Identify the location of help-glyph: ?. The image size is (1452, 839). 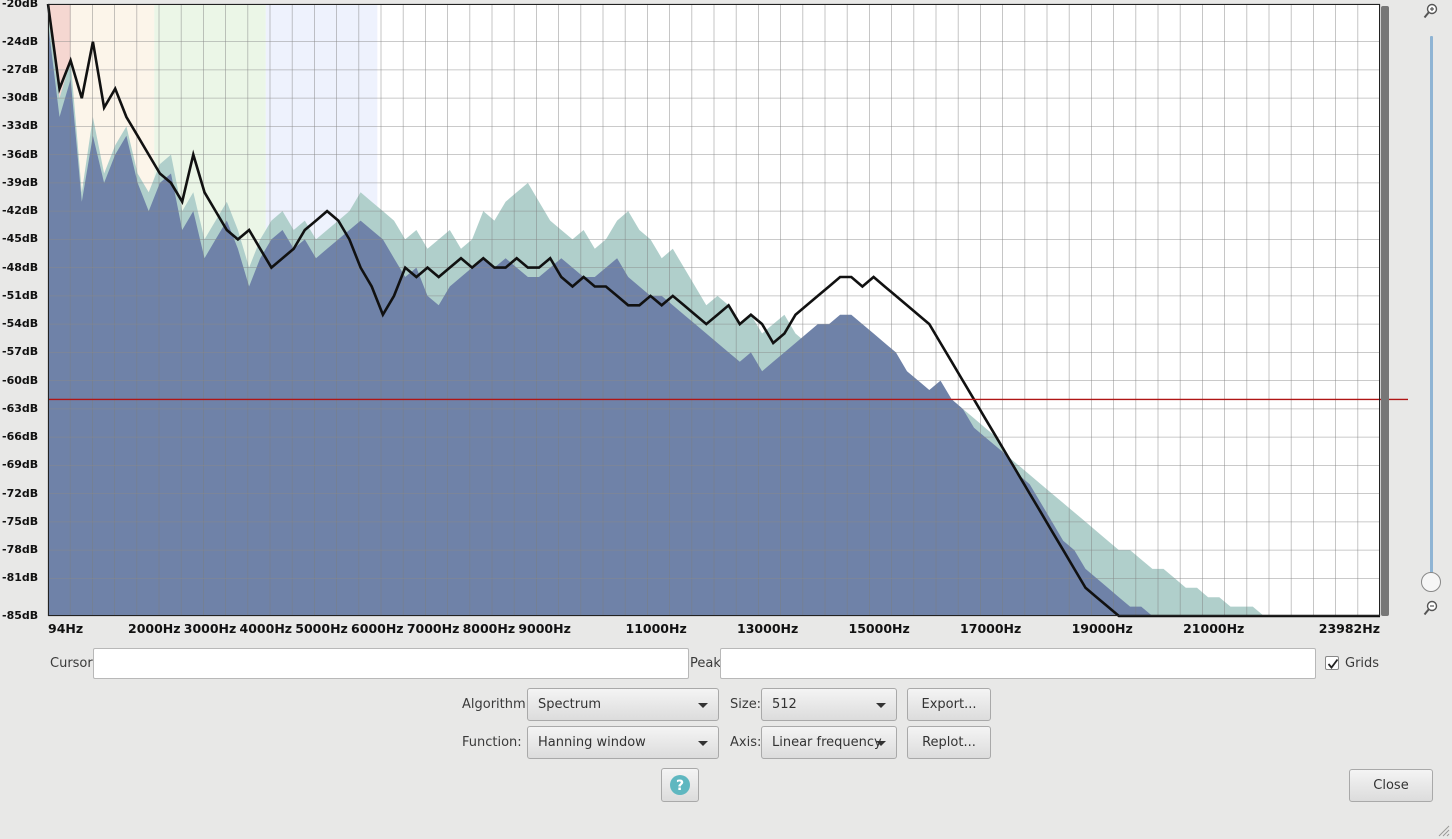
(680, 786).